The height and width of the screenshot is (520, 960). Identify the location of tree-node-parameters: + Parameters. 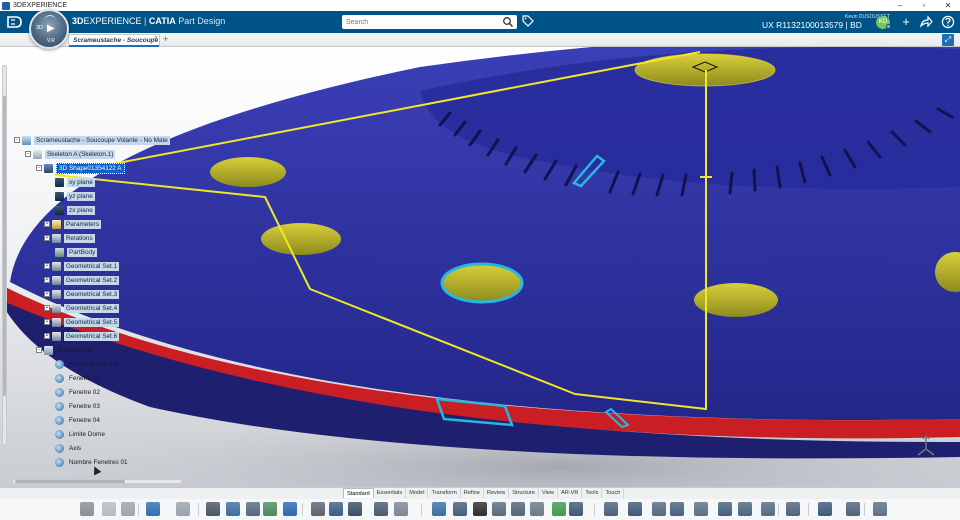
(73, 224).